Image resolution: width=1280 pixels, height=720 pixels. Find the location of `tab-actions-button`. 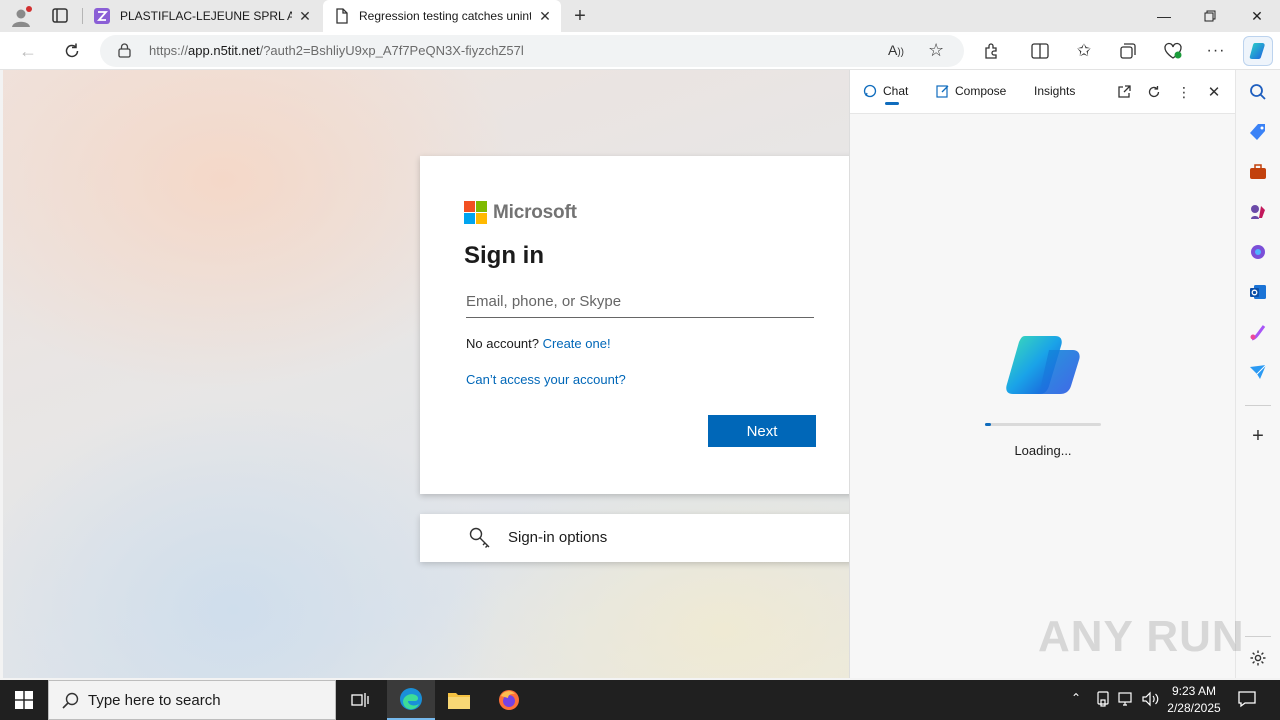

tab-actions-button is located at coordinates (60, 16).